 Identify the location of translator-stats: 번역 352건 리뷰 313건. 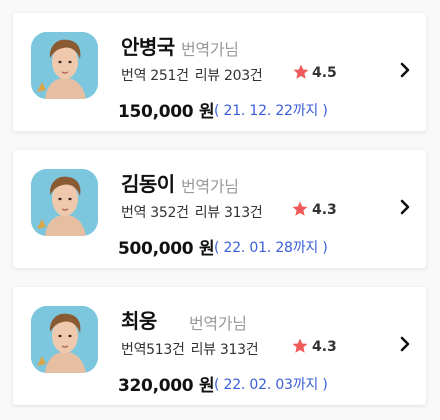
(192, 212).